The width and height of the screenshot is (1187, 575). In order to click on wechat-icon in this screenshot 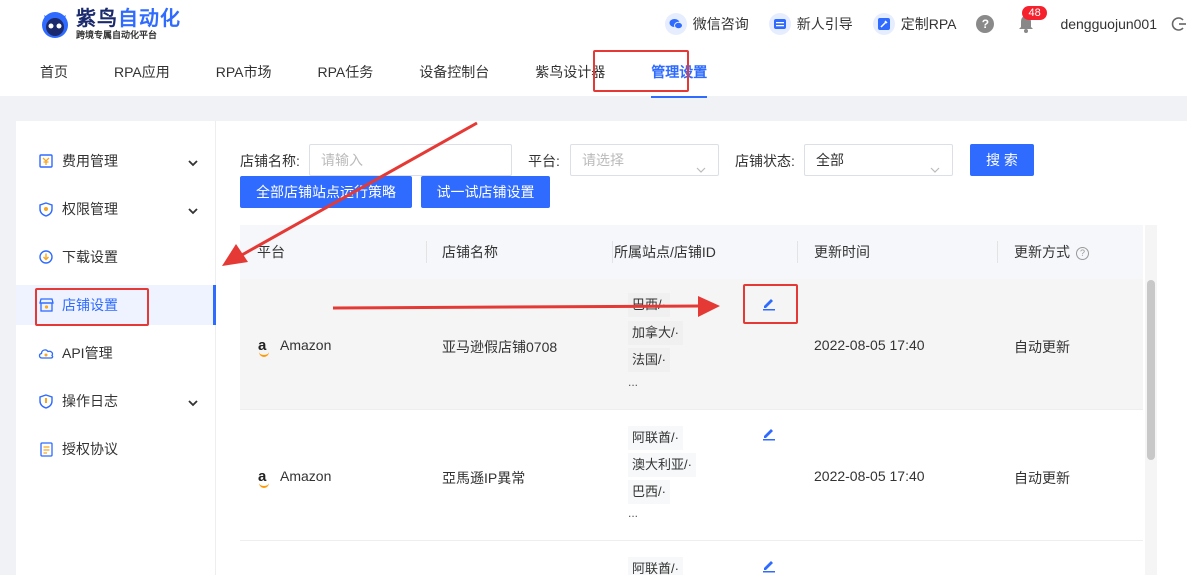, I will do `click(675, 24)`.